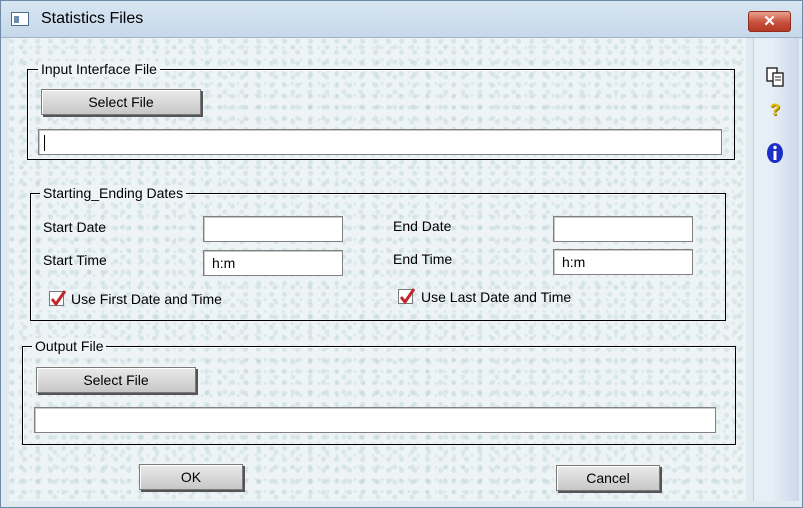 This screenshot has height=508, width=803. What do you see at coordinates (273, 229) in the screenshot?
I see `start-date-field` at bounding box center [273, 229].